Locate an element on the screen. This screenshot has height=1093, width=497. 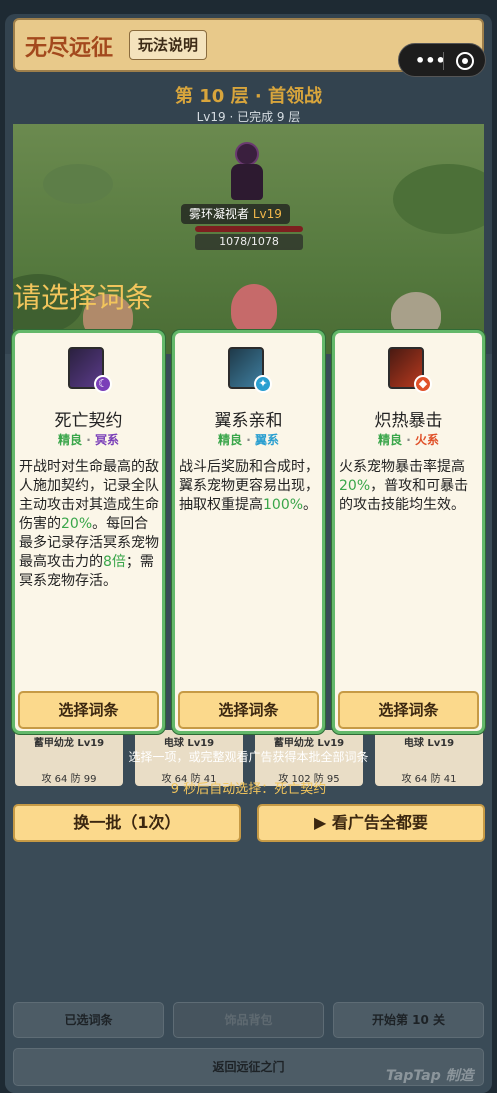
fire-icon: ◆ is located at coordinates (423, 384).